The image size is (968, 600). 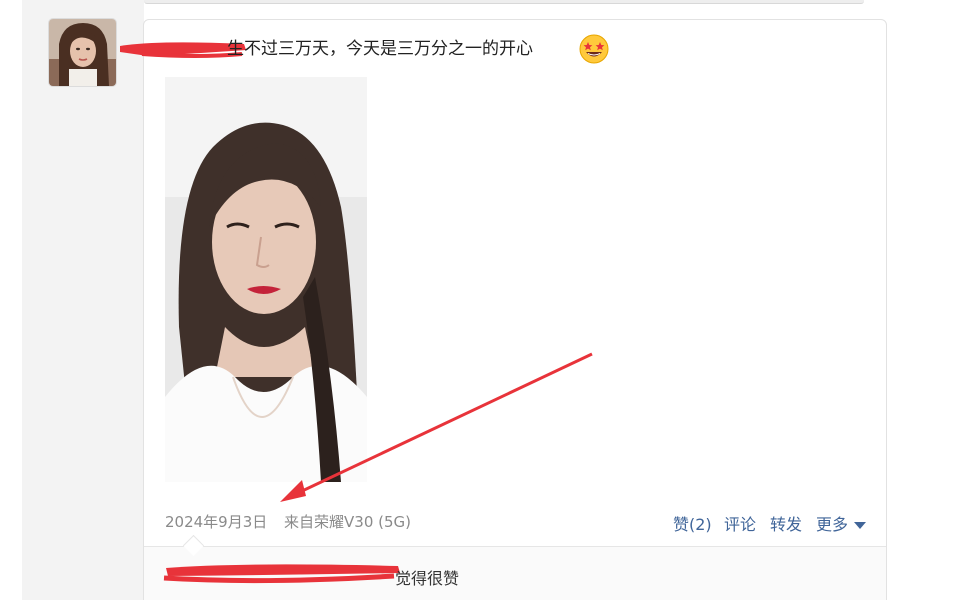 I want to click on post-meta: 2024年9月3日 来自荣耀V30 (5G), so click(x=294, y=521).